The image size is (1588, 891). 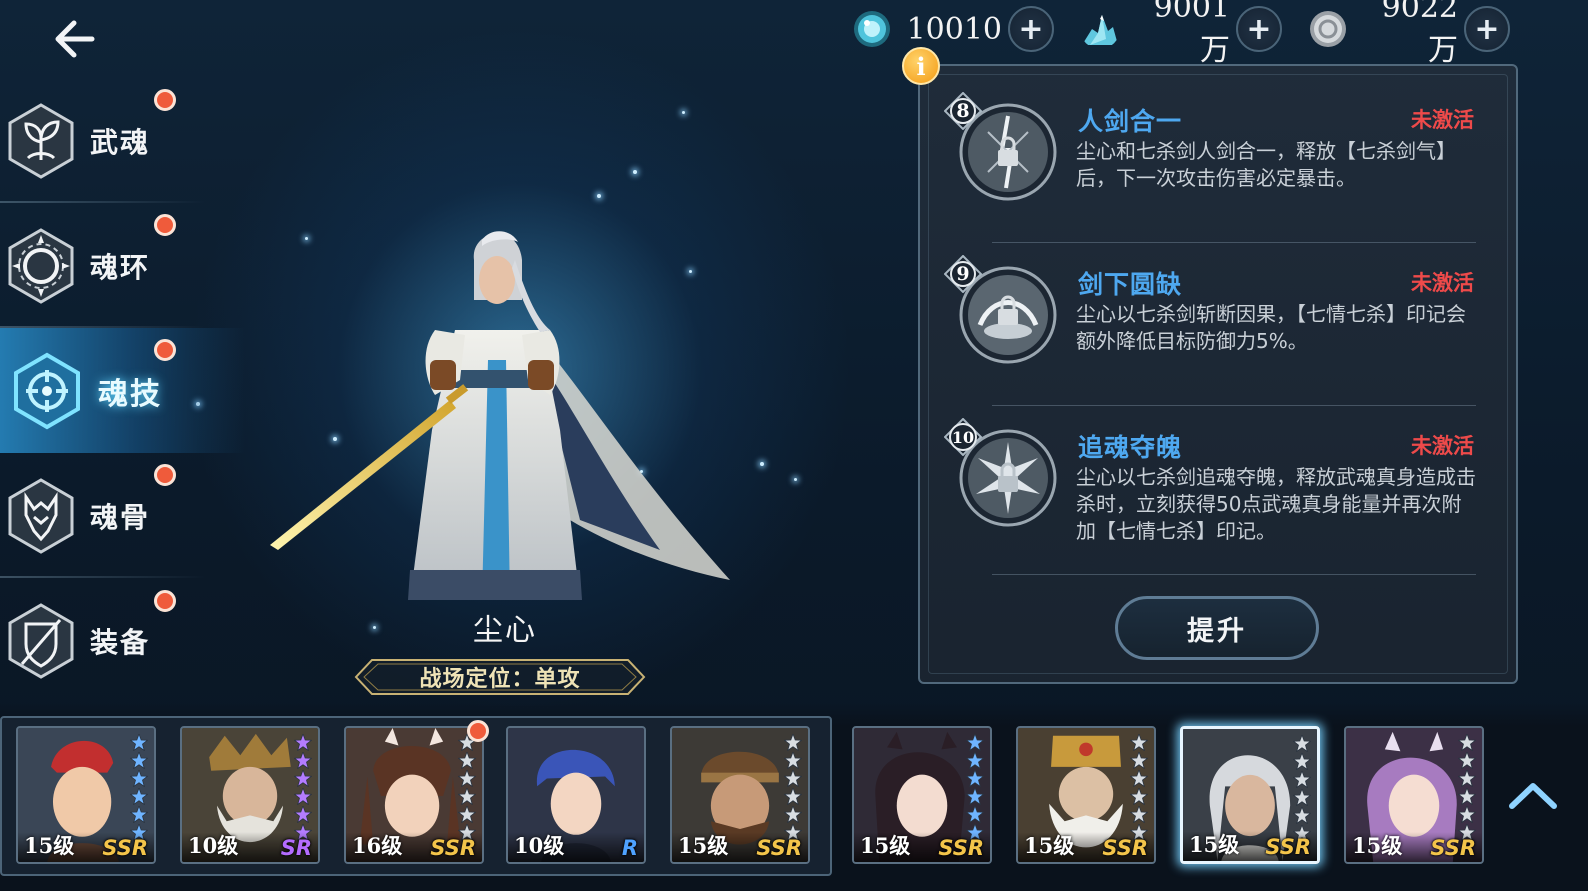 What do you see at coordinates (41, 515) in the screenshot?
I see `bone-emblem-icon` at bounding box center [41, 515].